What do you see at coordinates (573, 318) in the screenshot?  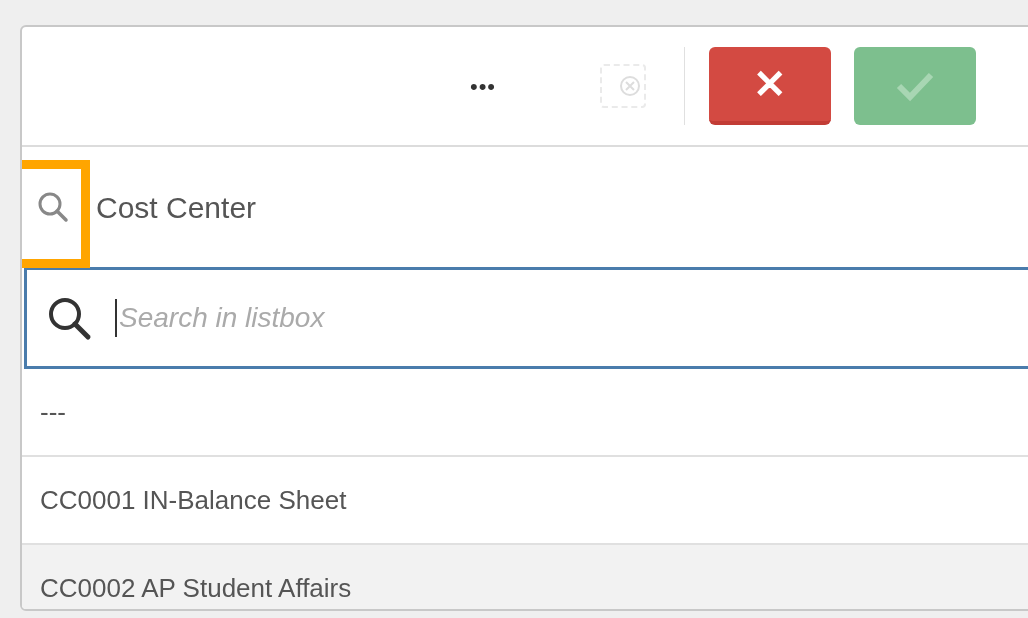 I see `search-input: Search in listbox` at bounding box center [573, 318].